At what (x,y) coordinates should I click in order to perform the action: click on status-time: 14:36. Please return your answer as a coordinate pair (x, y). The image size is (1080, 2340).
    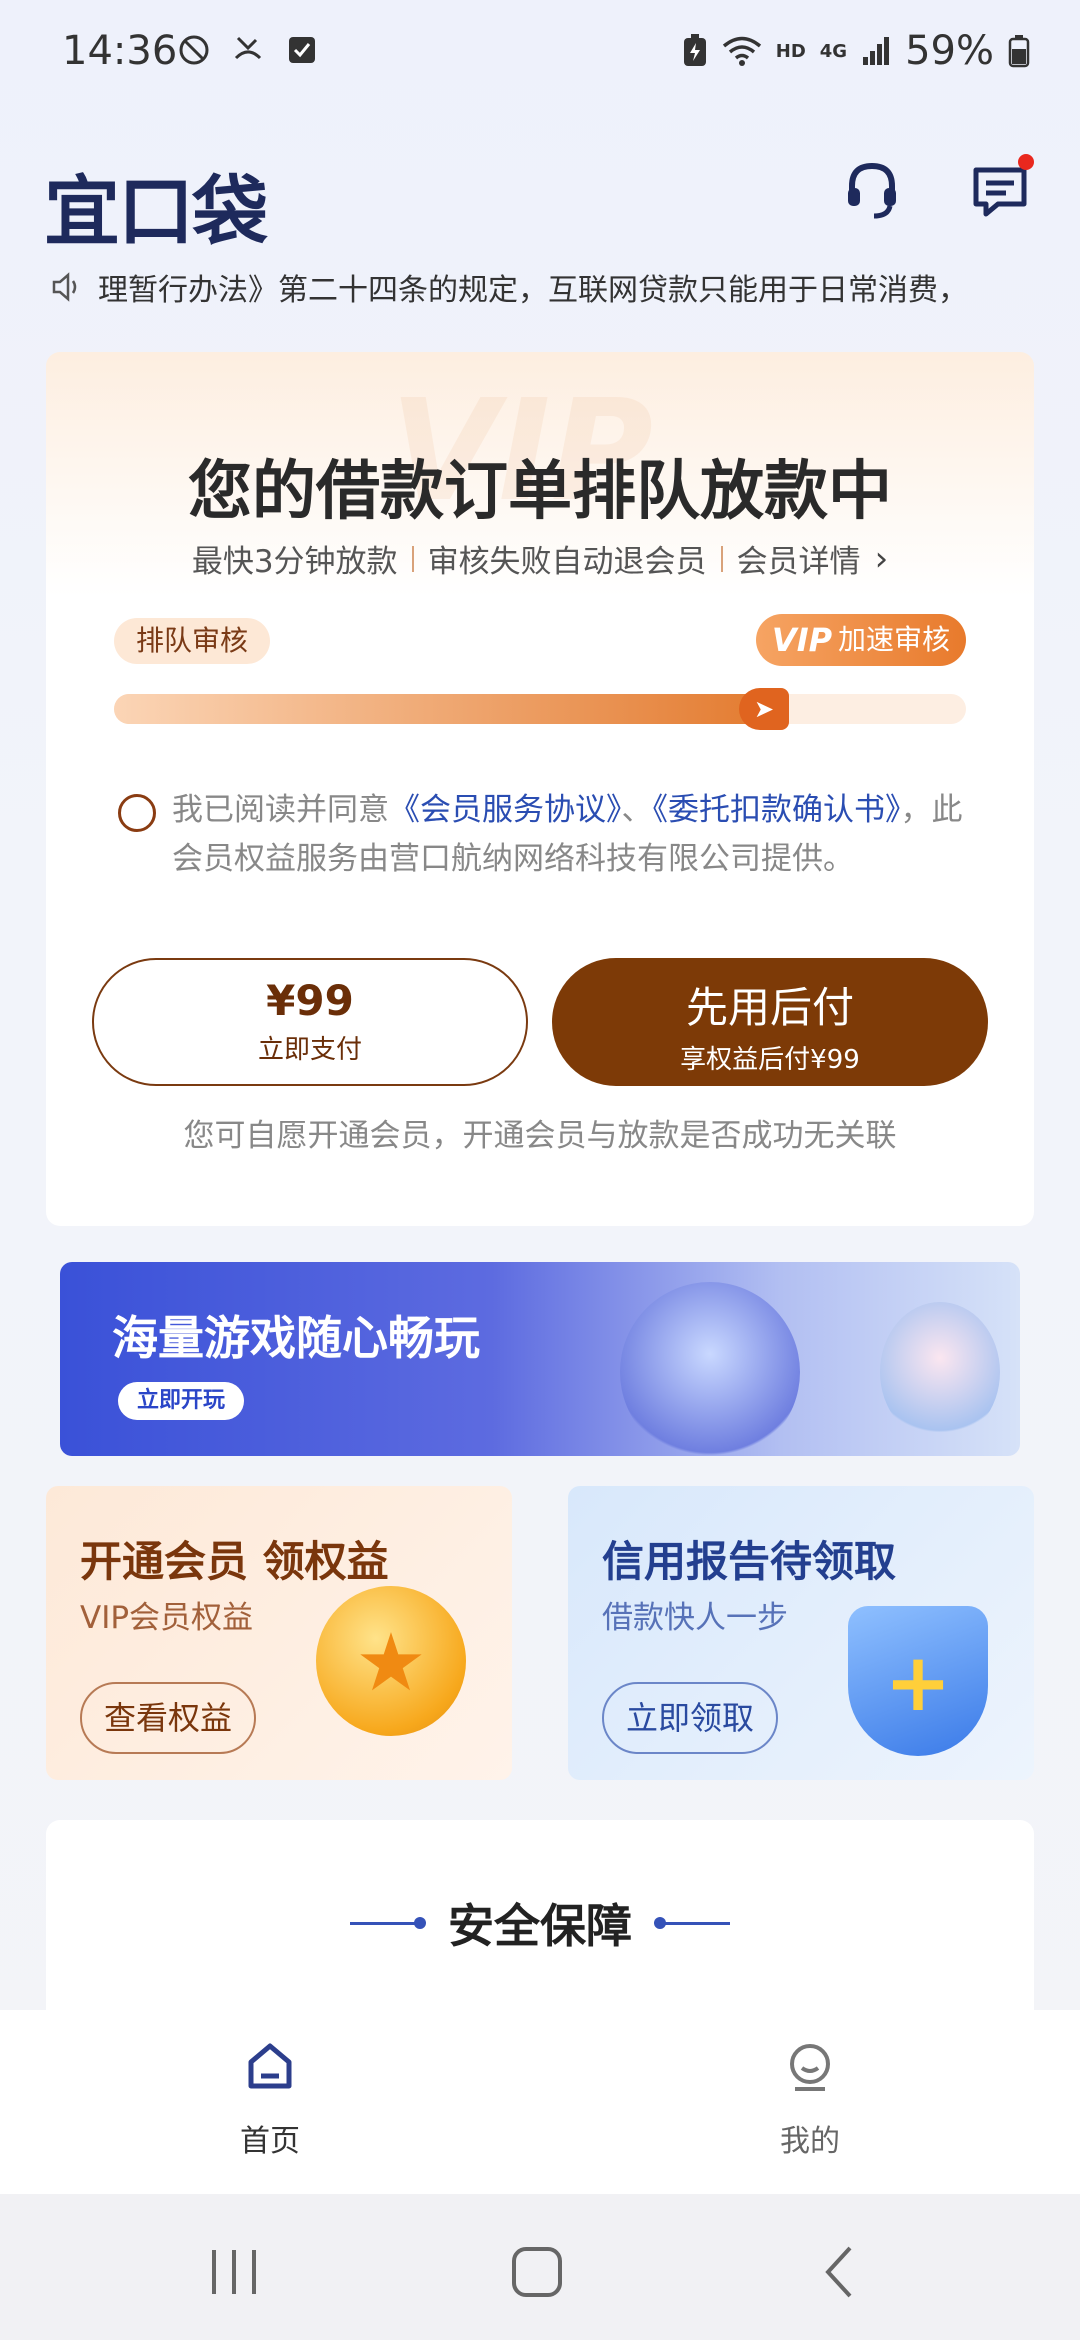
    Looking at the image, I should click on (120, 51).